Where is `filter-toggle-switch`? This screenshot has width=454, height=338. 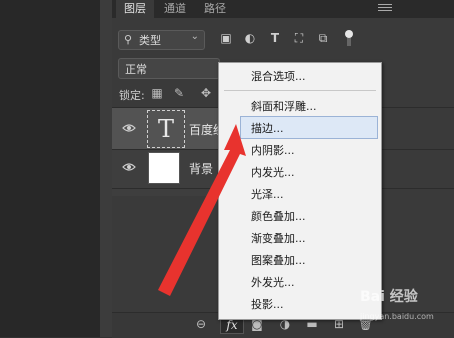 filter-toggle-switch is located at coordinates (349, 38).